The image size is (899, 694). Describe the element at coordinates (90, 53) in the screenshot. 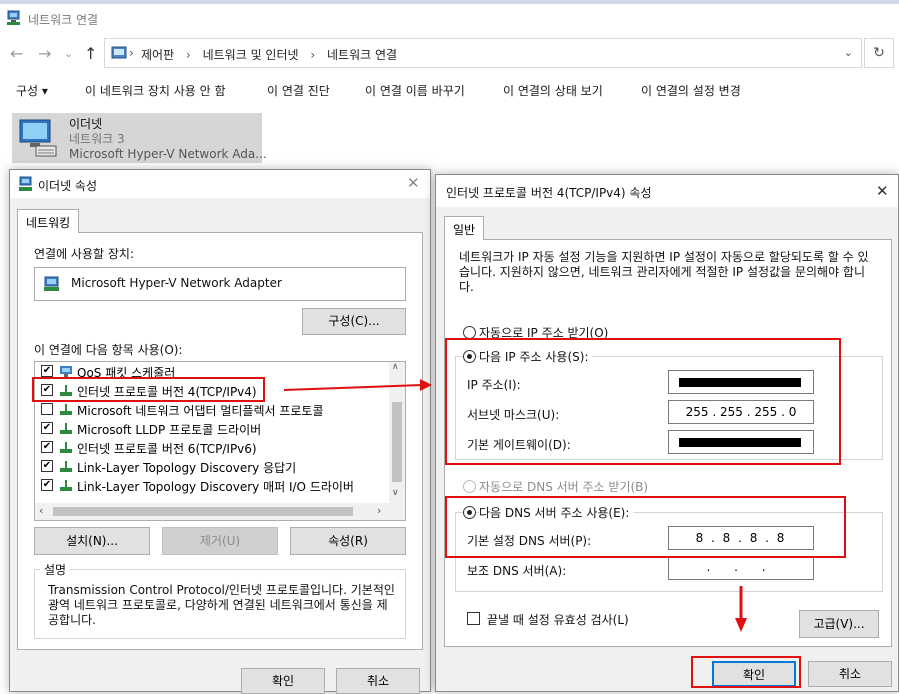

I see `up-arrow-icon: ↑` at that location.